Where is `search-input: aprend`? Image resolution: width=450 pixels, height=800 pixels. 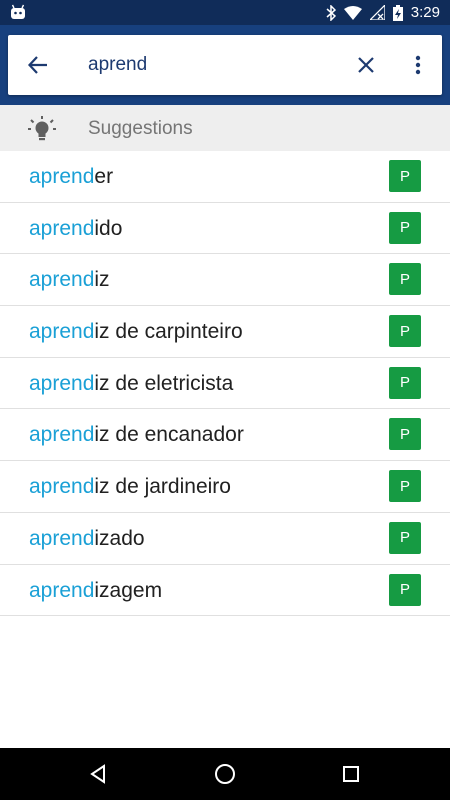 search-input: aprend is located at coordinates (117, 65).